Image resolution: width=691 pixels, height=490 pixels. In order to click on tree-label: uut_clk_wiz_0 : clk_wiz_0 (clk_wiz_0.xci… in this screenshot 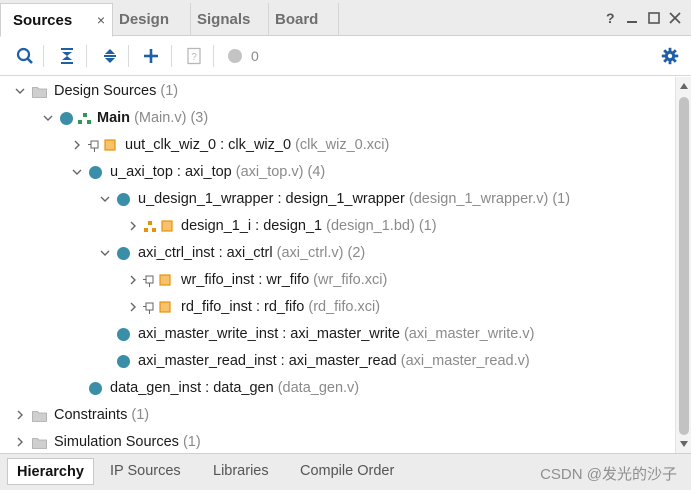, I will do `click(257, 145)`.